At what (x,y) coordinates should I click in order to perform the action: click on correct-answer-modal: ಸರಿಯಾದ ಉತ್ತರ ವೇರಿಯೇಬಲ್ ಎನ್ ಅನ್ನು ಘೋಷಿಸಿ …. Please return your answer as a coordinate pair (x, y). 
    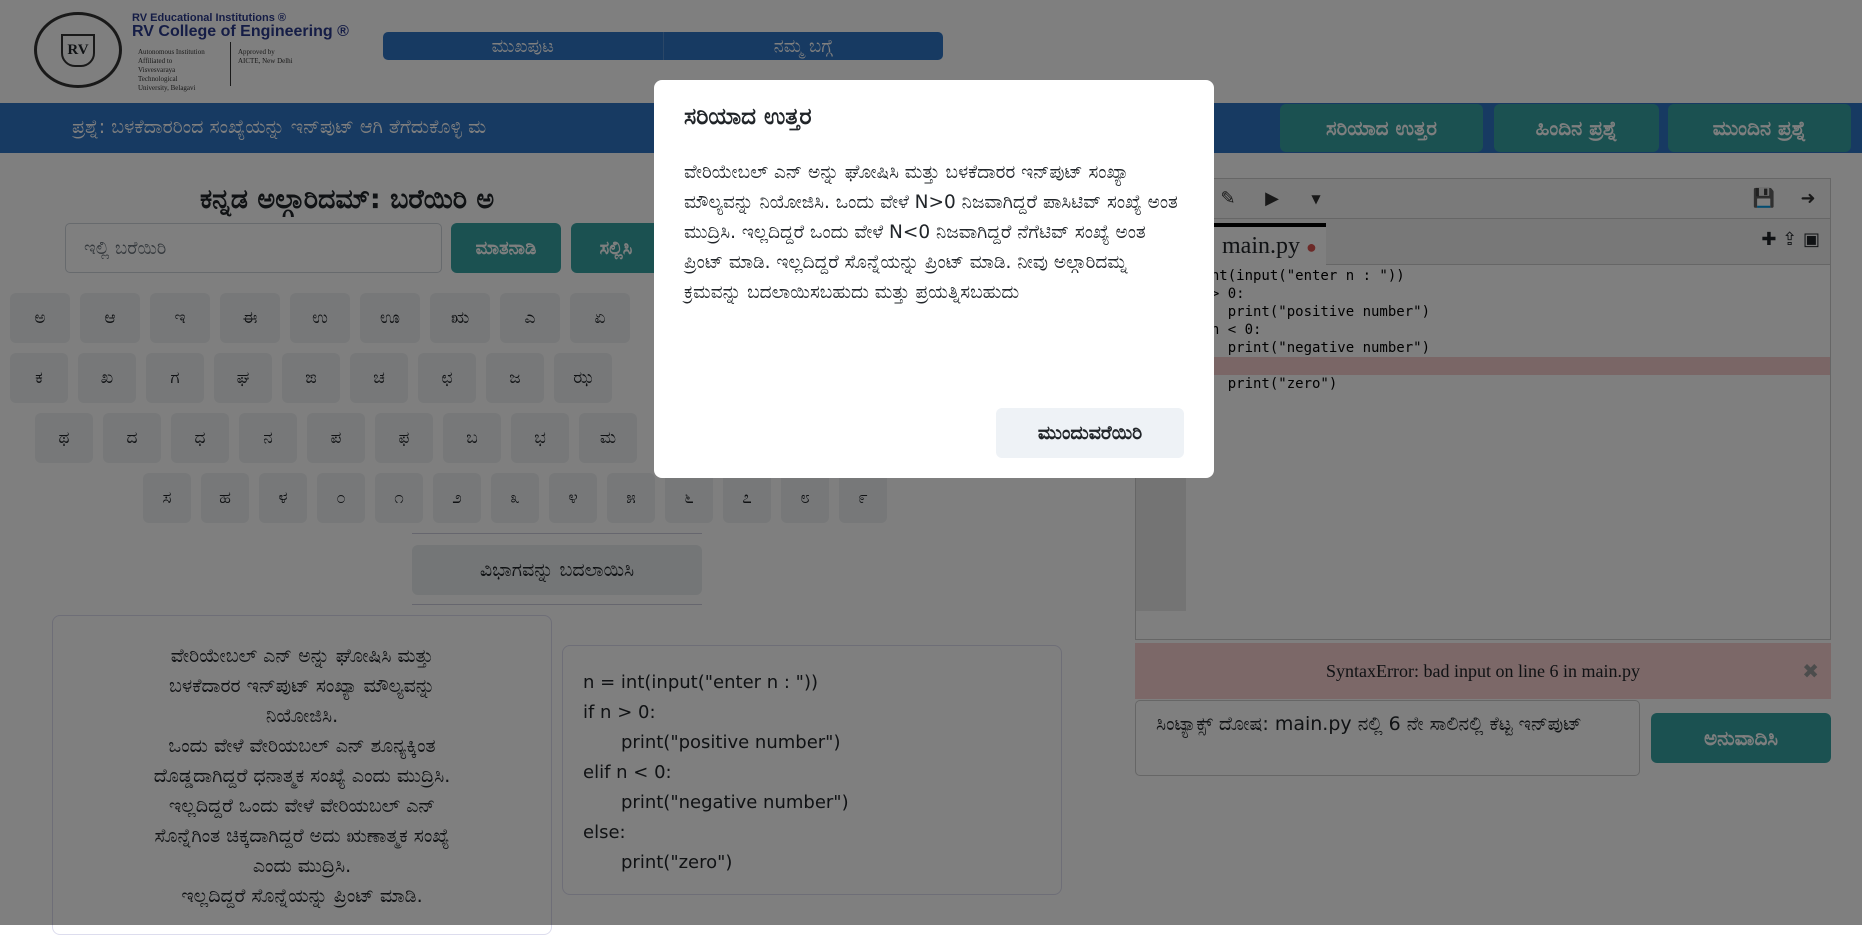
    Looking at the image, I should click on (934, 279).